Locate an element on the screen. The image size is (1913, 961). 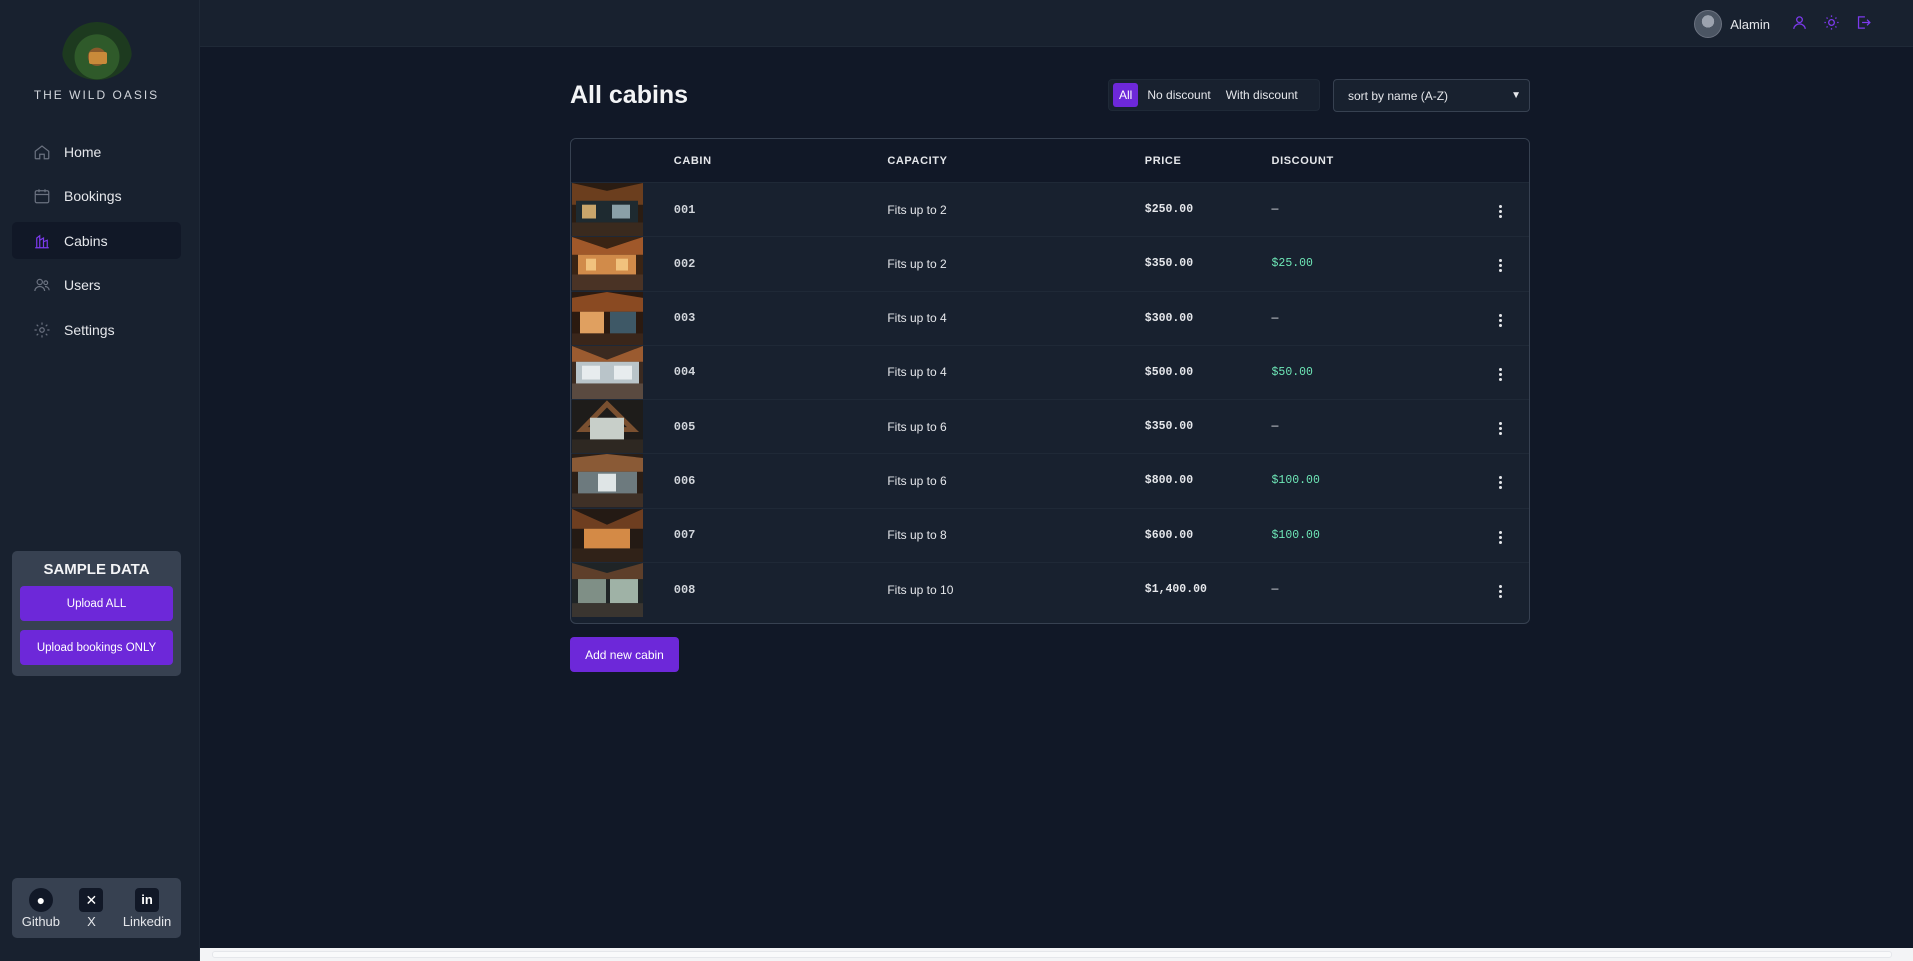
header-cabin: CABIN is located at coordinates (692, 160).